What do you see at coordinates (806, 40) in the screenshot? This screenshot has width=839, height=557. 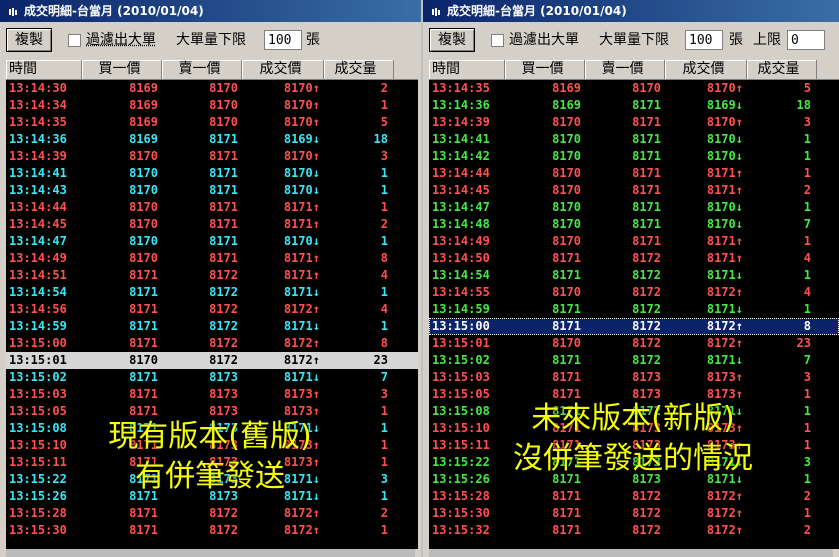 I see `upper-limit-input: 0` at bounding box center [806, 40].